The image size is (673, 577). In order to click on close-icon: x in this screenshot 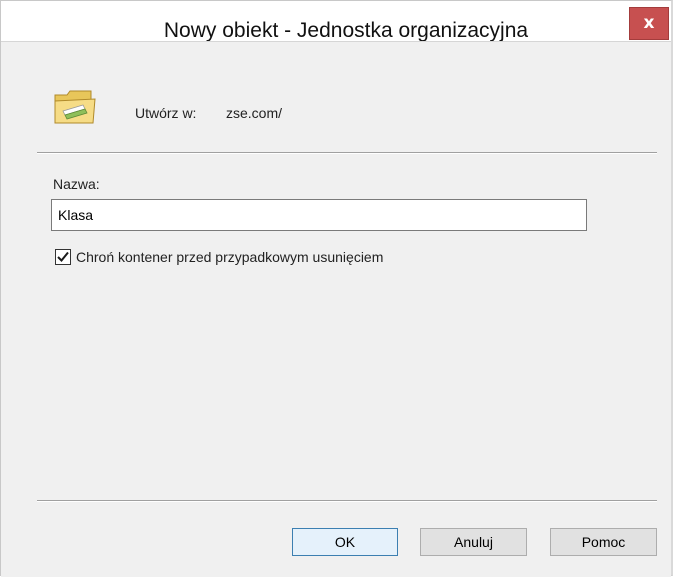, I will do `click(649, 23)`.